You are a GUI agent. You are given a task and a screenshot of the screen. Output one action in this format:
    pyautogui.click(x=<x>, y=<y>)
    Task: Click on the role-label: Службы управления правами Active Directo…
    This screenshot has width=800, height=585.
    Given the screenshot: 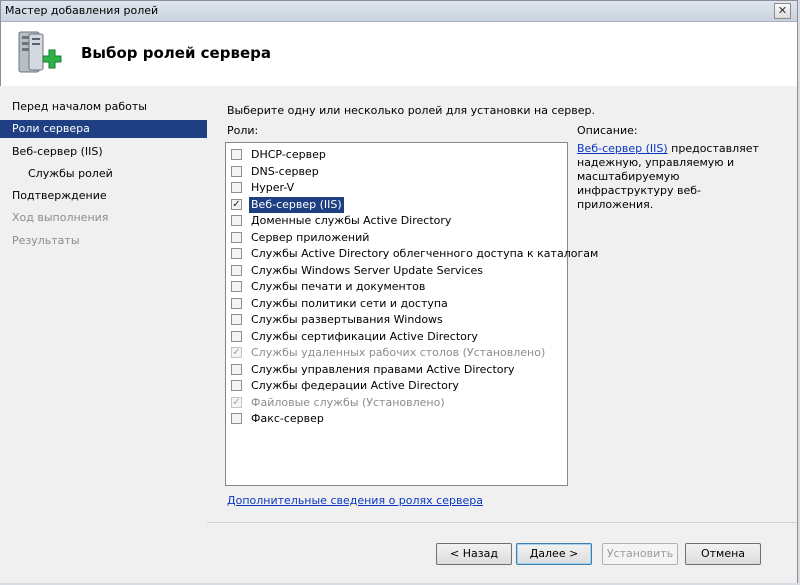 What is the action you would take?
    pyautogui.click(x=383, y=369)
    